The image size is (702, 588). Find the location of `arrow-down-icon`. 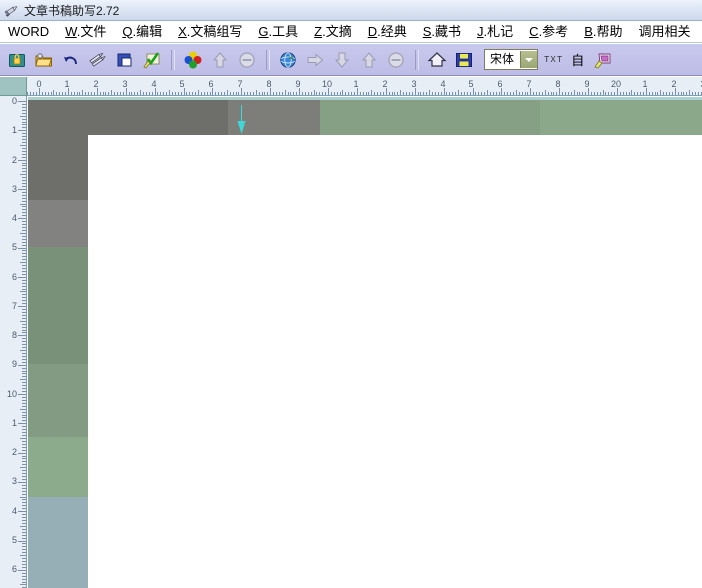

arrow-down-icon is located at coordinates (342, 60).